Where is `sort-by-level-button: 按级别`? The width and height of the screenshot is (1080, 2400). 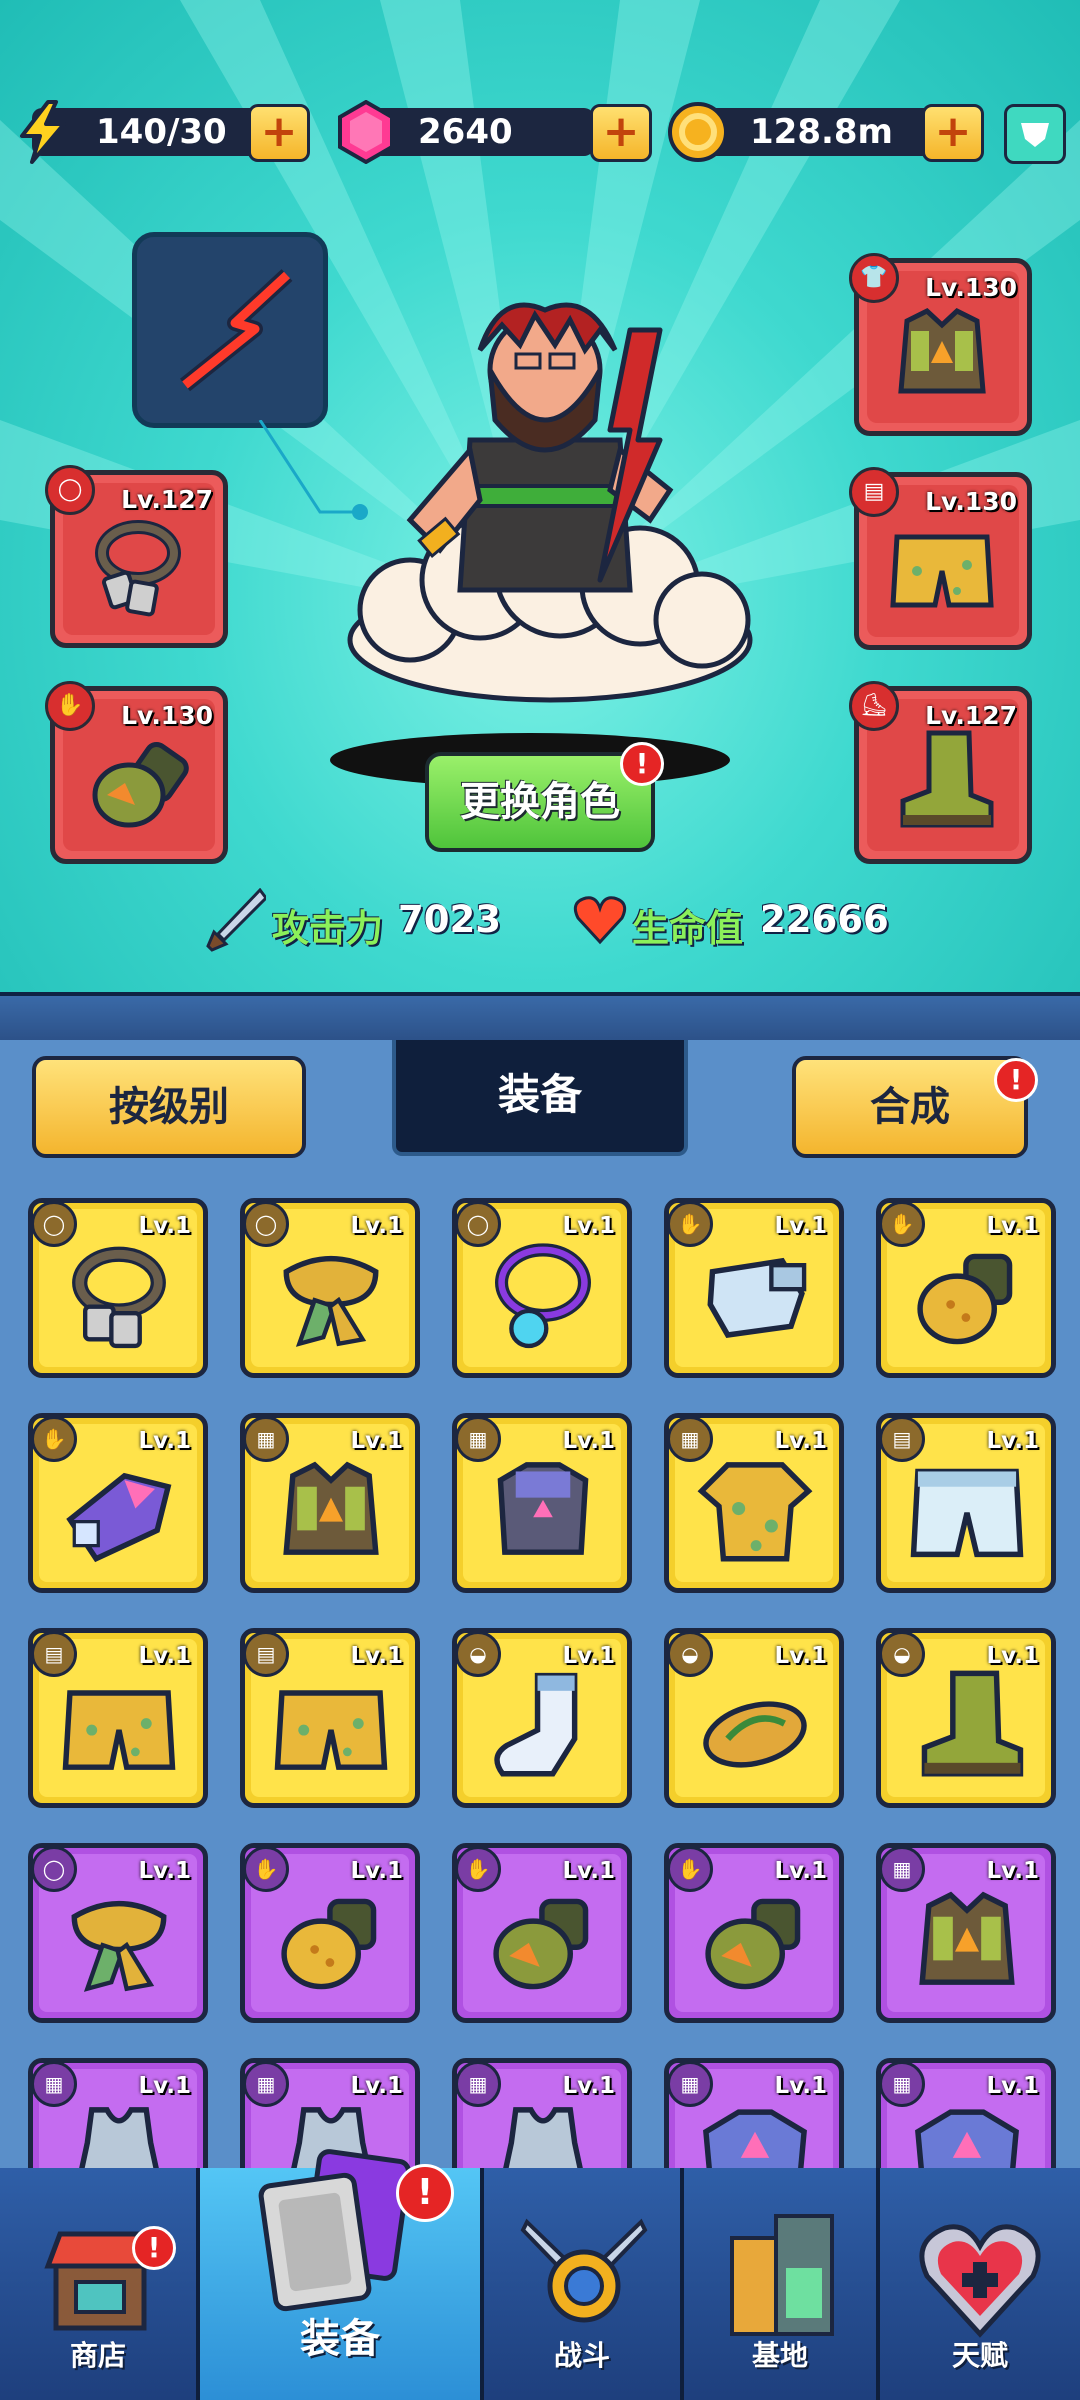
sort-by-level-button: 按级别 is located at coordinates (169, 1107).